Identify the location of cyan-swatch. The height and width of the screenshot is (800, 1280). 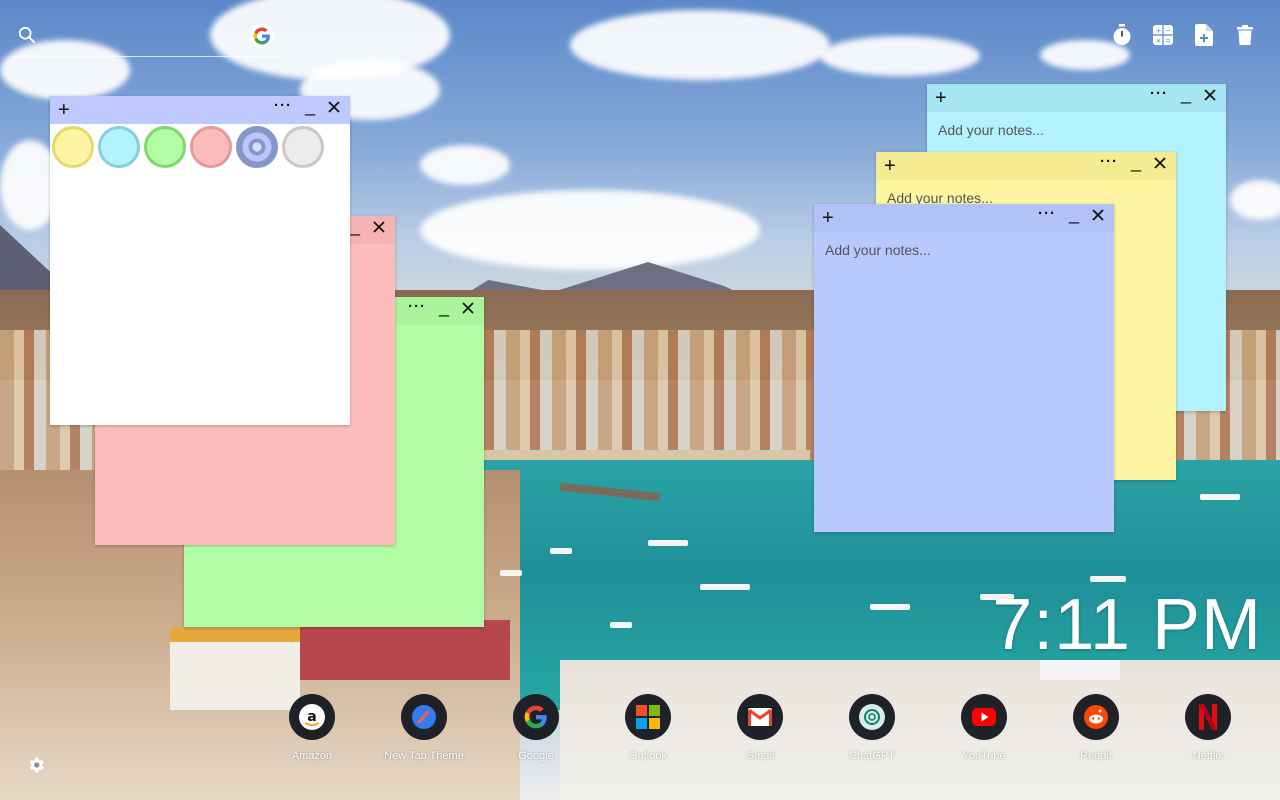
(119, 147).